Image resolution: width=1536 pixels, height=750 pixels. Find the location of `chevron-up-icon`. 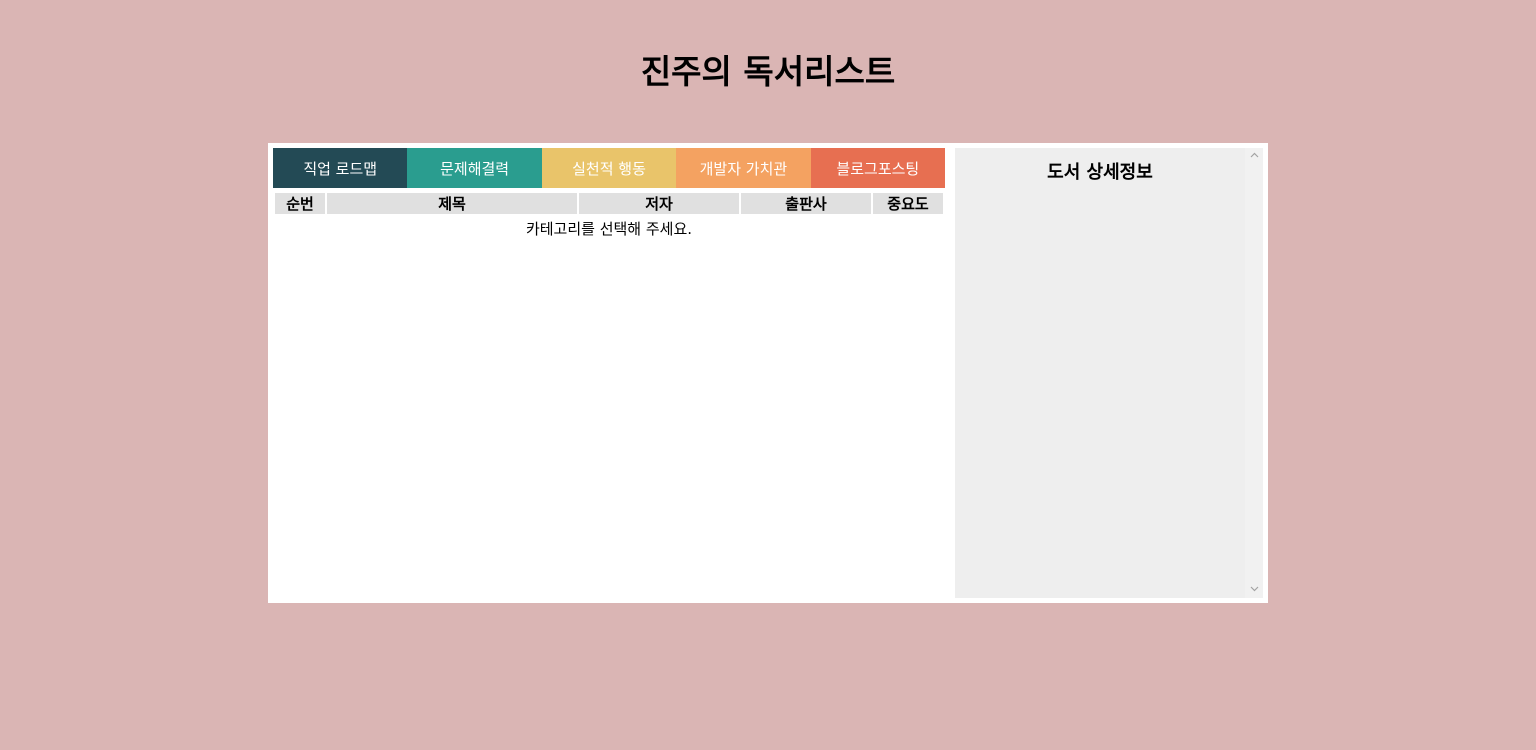

chevron-up-icon is located at coordinates (1254, 156).